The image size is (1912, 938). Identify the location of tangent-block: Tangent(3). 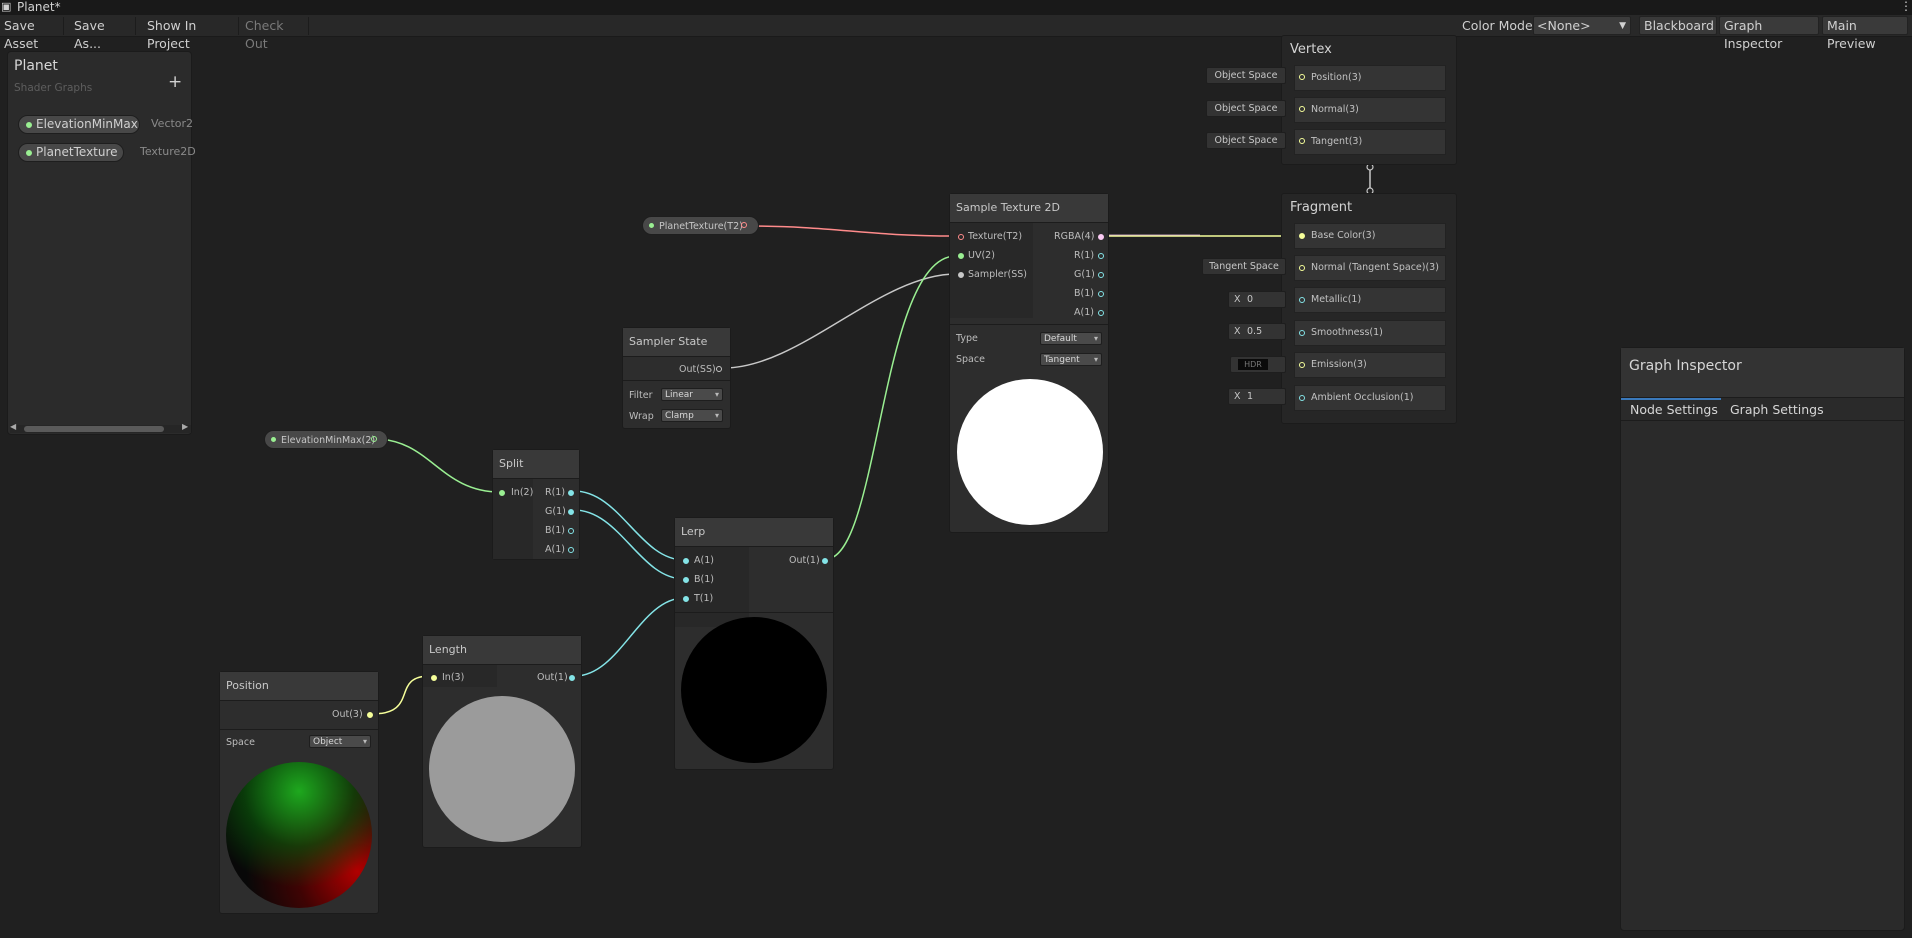
(1370, 142).